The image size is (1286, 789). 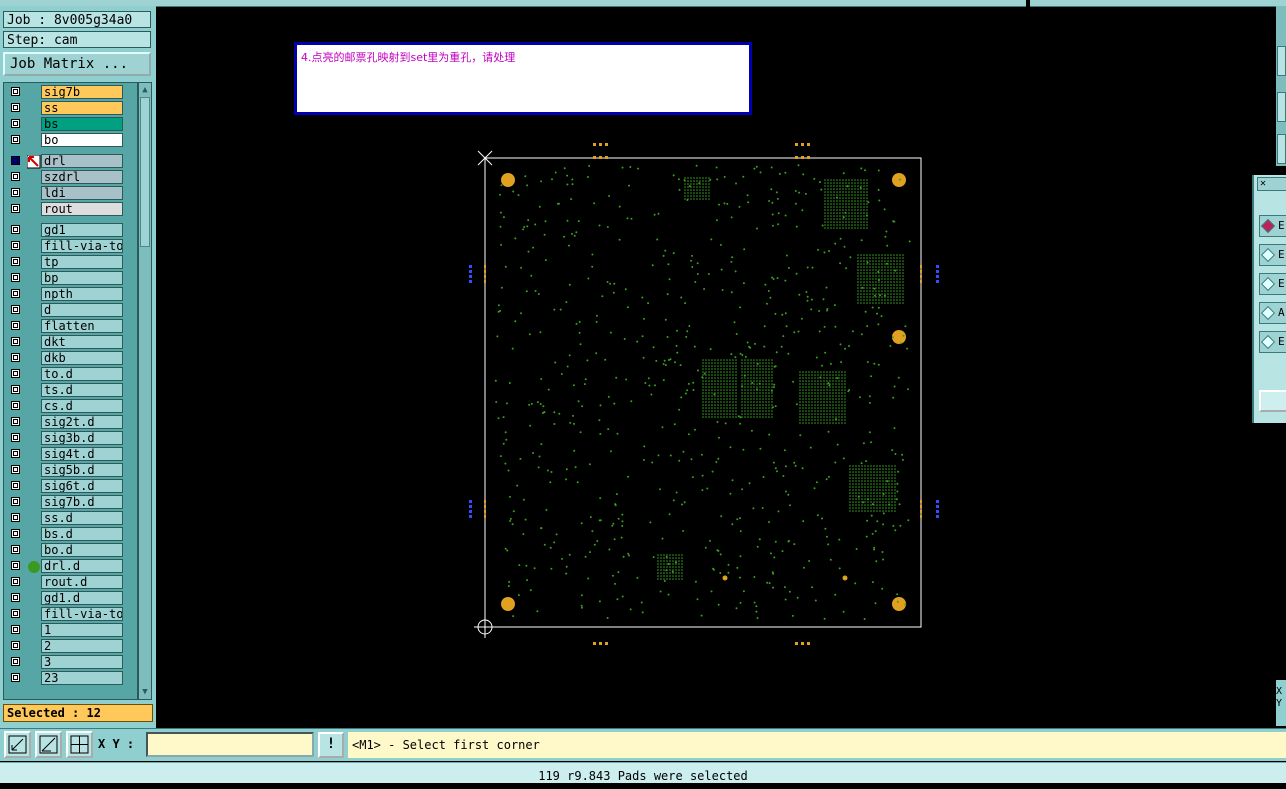 What do you see at coordinates (1272, 284) in the screenshot?
I see `panel-option-3: E` at bounding box center [1272, 284].